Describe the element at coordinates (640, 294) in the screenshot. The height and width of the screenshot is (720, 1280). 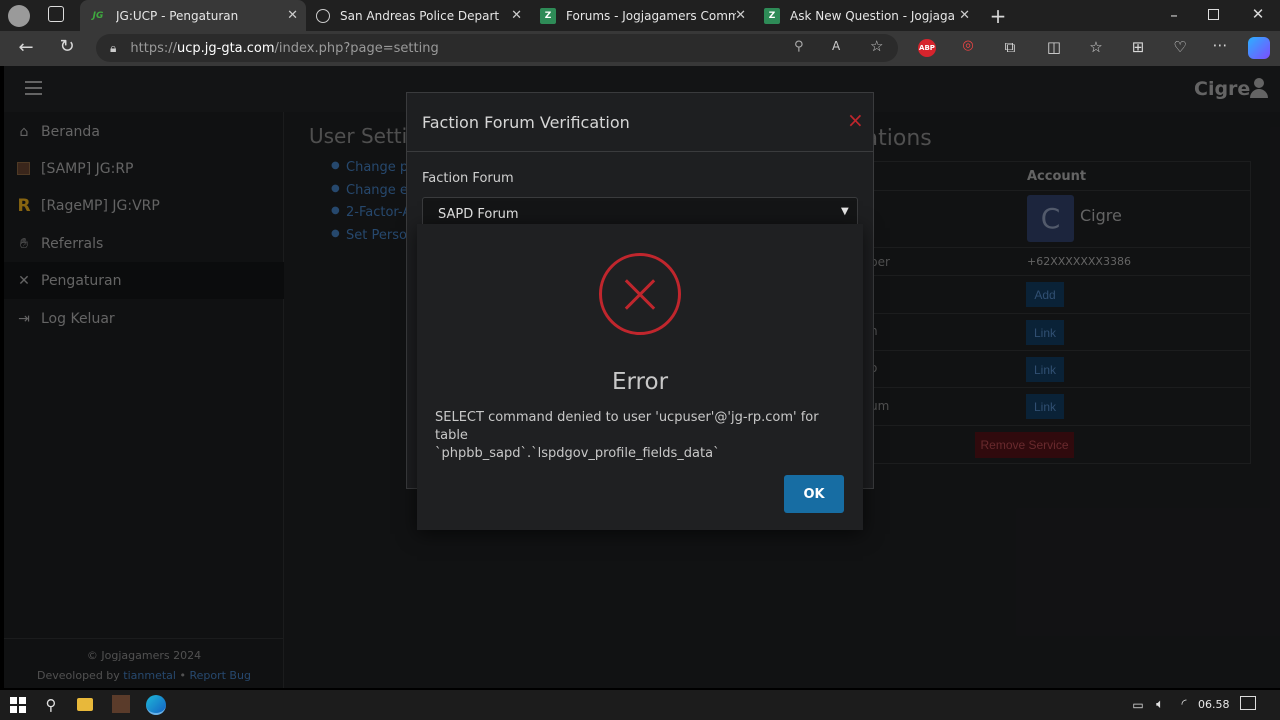
I see `error-x-icon` at that location.